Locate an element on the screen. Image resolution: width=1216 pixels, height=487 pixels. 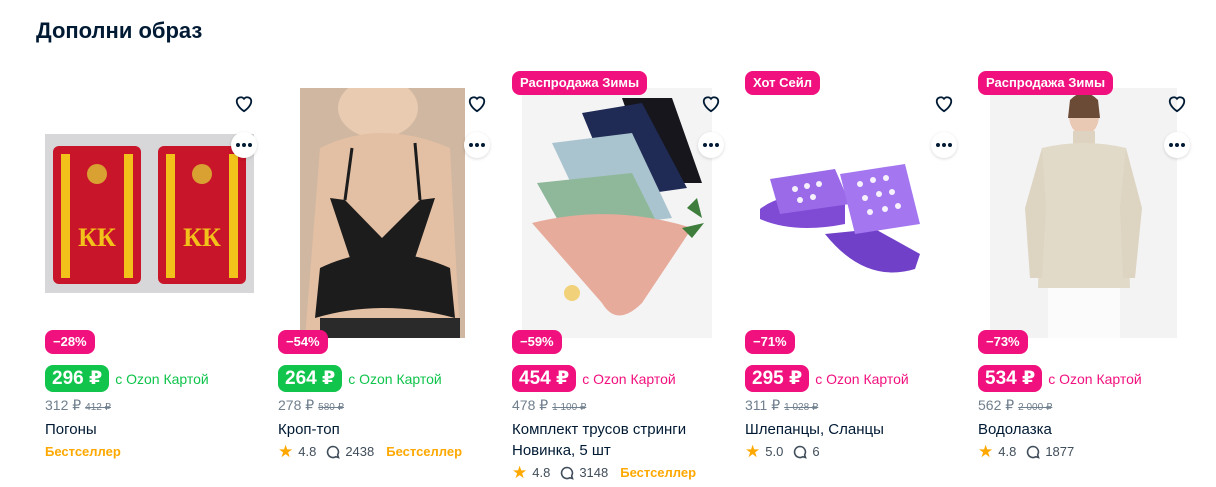
card-price: 296 ₽ is located at coordinates (77, 378).